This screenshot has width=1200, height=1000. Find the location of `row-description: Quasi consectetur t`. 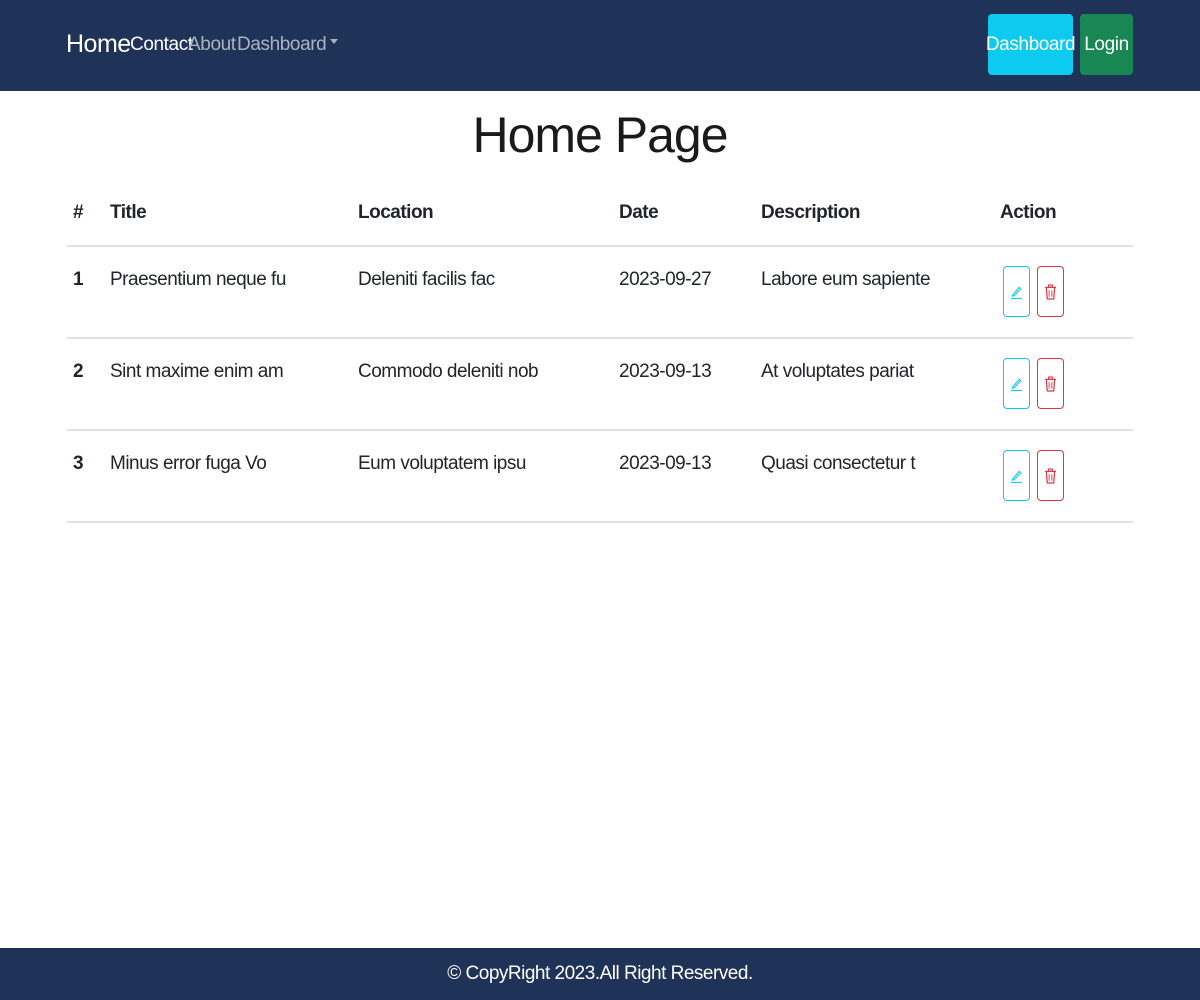

row-description: Quasi consectetur t is located at coordinates (838, 463).